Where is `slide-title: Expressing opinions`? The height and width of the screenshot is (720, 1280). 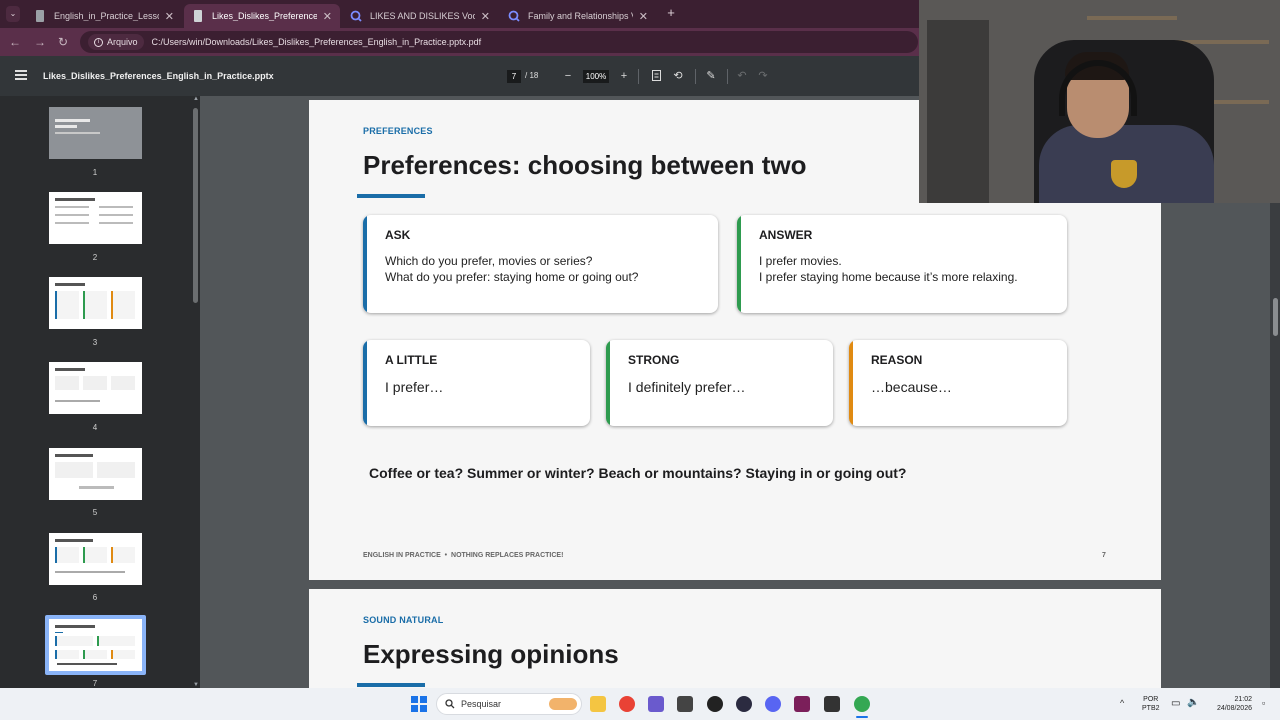
slide-title: Expressing opinions is located at coordinates (491, 654).